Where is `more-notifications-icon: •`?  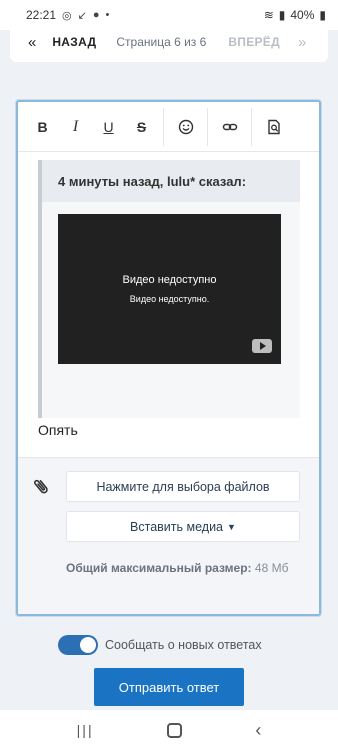
more-notifications-icon: • is located at coordinates (107, 15).